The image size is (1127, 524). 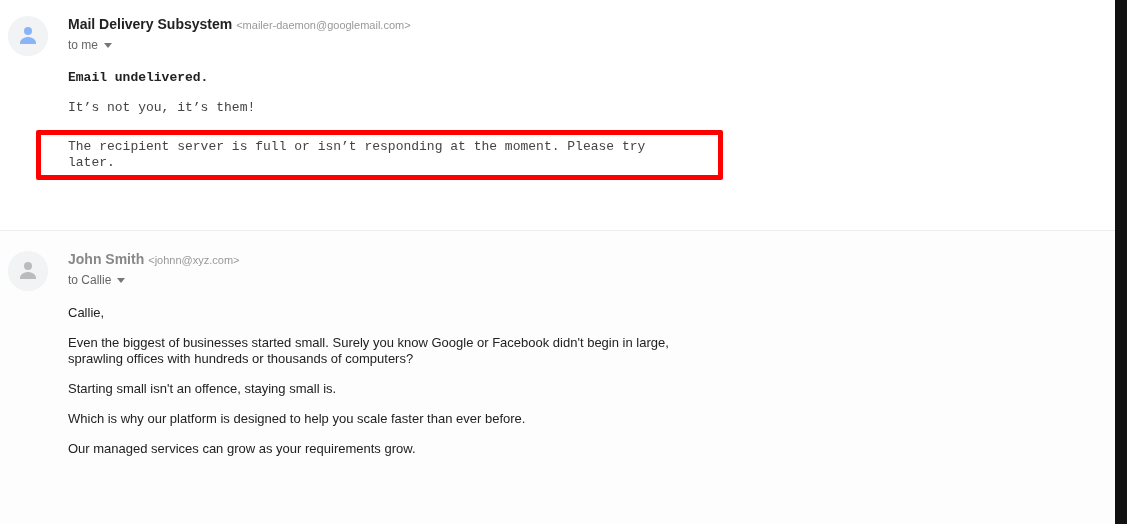 What do you see at coordinates (357, 155) in the screenshot?
I see `message-paragraph: The recipient server is full or isn’t responding at the moment. Please try later.` at bounding box center [357, 155].